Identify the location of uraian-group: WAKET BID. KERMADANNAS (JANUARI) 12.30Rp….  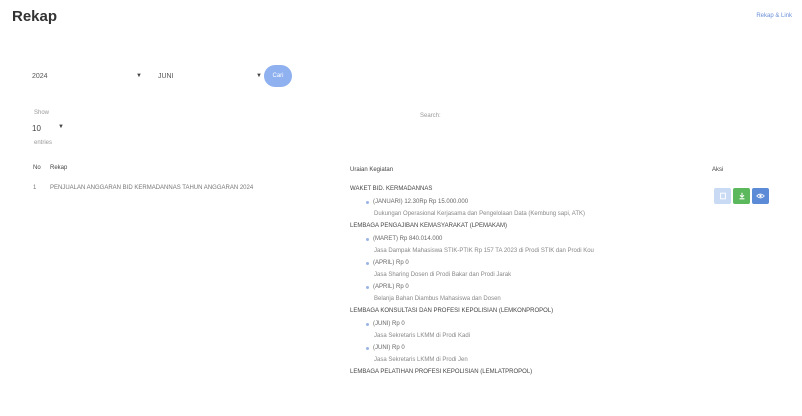
(515, 201).